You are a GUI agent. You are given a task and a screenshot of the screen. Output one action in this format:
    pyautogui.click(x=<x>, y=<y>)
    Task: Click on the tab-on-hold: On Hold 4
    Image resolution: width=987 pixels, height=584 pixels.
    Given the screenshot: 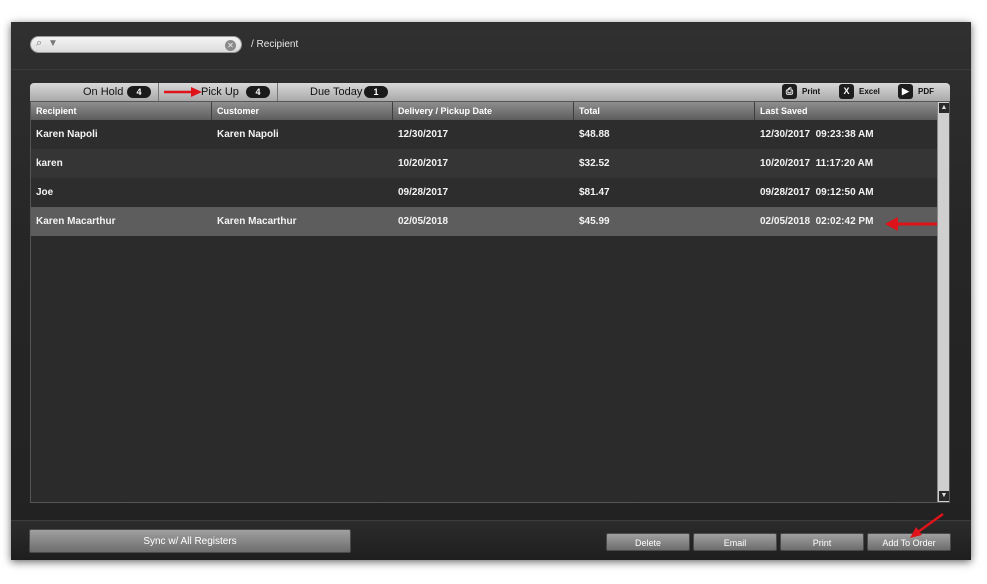 What is the action you would take?
    pyautogui.click(x=94, y=92)
    